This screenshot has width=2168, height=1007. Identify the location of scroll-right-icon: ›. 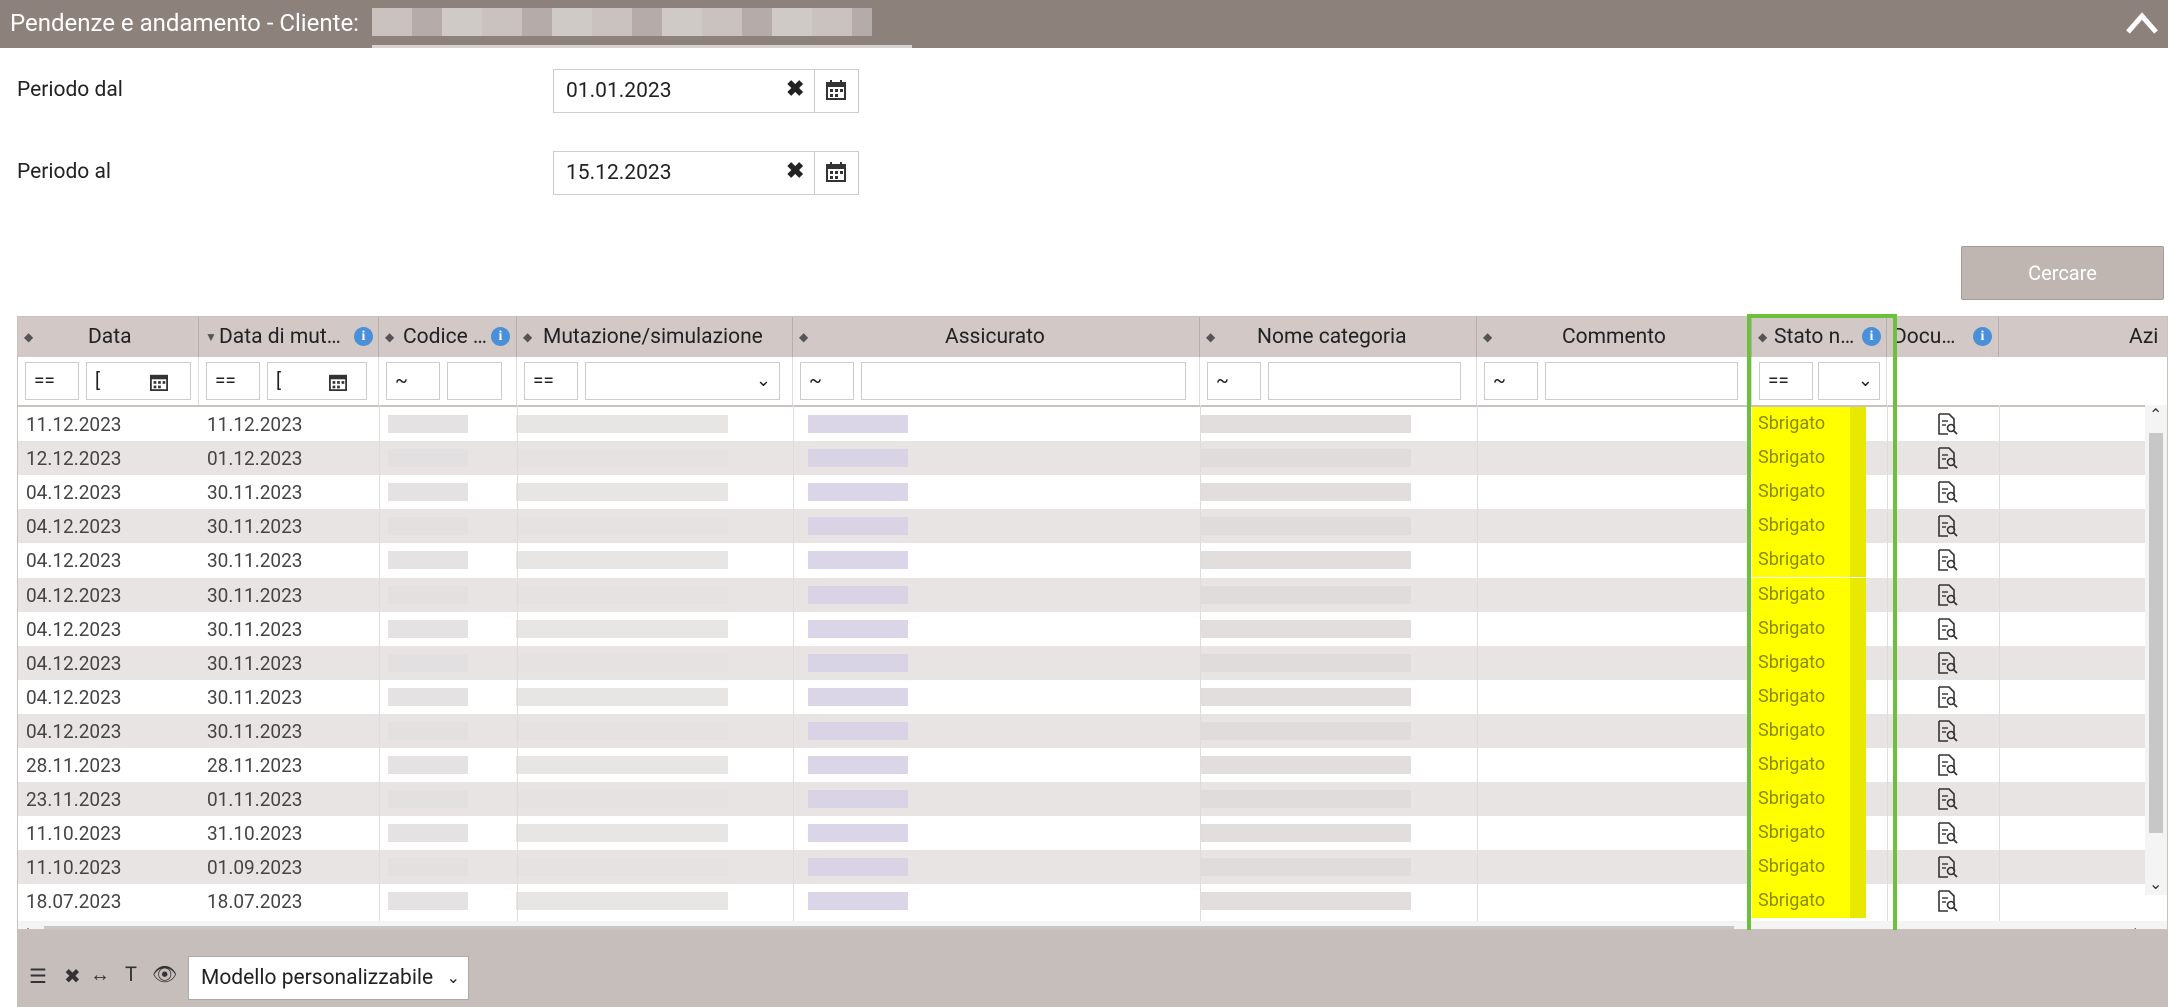
(2136, 925).